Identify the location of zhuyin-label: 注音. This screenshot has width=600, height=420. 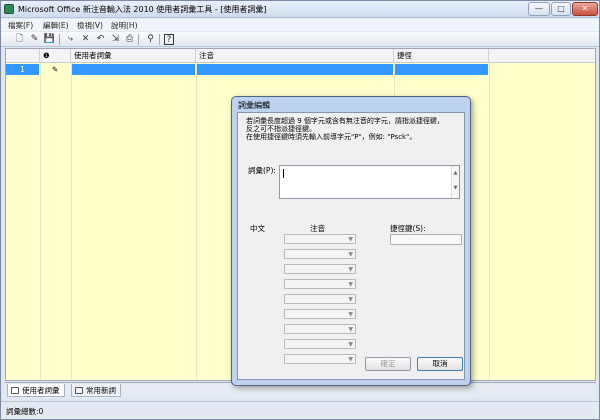
(317, 228).